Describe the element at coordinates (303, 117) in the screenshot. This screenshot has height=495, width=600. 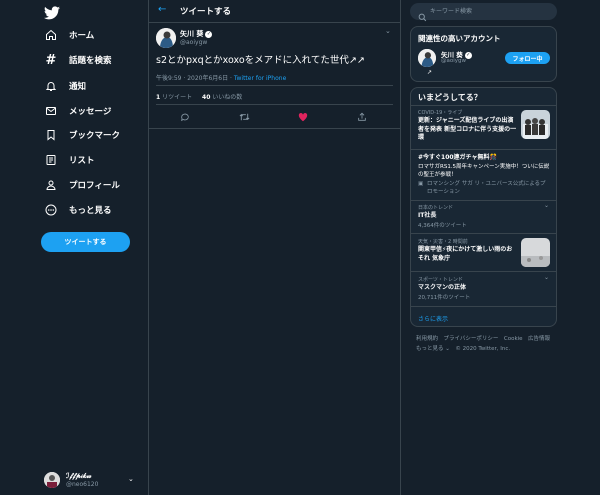
I see `liked-heart-icon` at that location.